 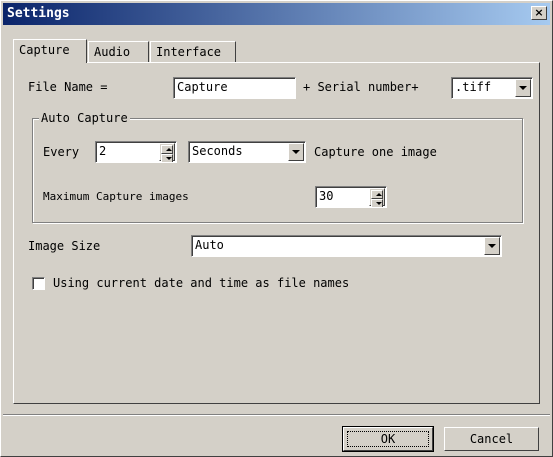 I want to click on file-name-label: File Name =, so click(x=68, y=87).